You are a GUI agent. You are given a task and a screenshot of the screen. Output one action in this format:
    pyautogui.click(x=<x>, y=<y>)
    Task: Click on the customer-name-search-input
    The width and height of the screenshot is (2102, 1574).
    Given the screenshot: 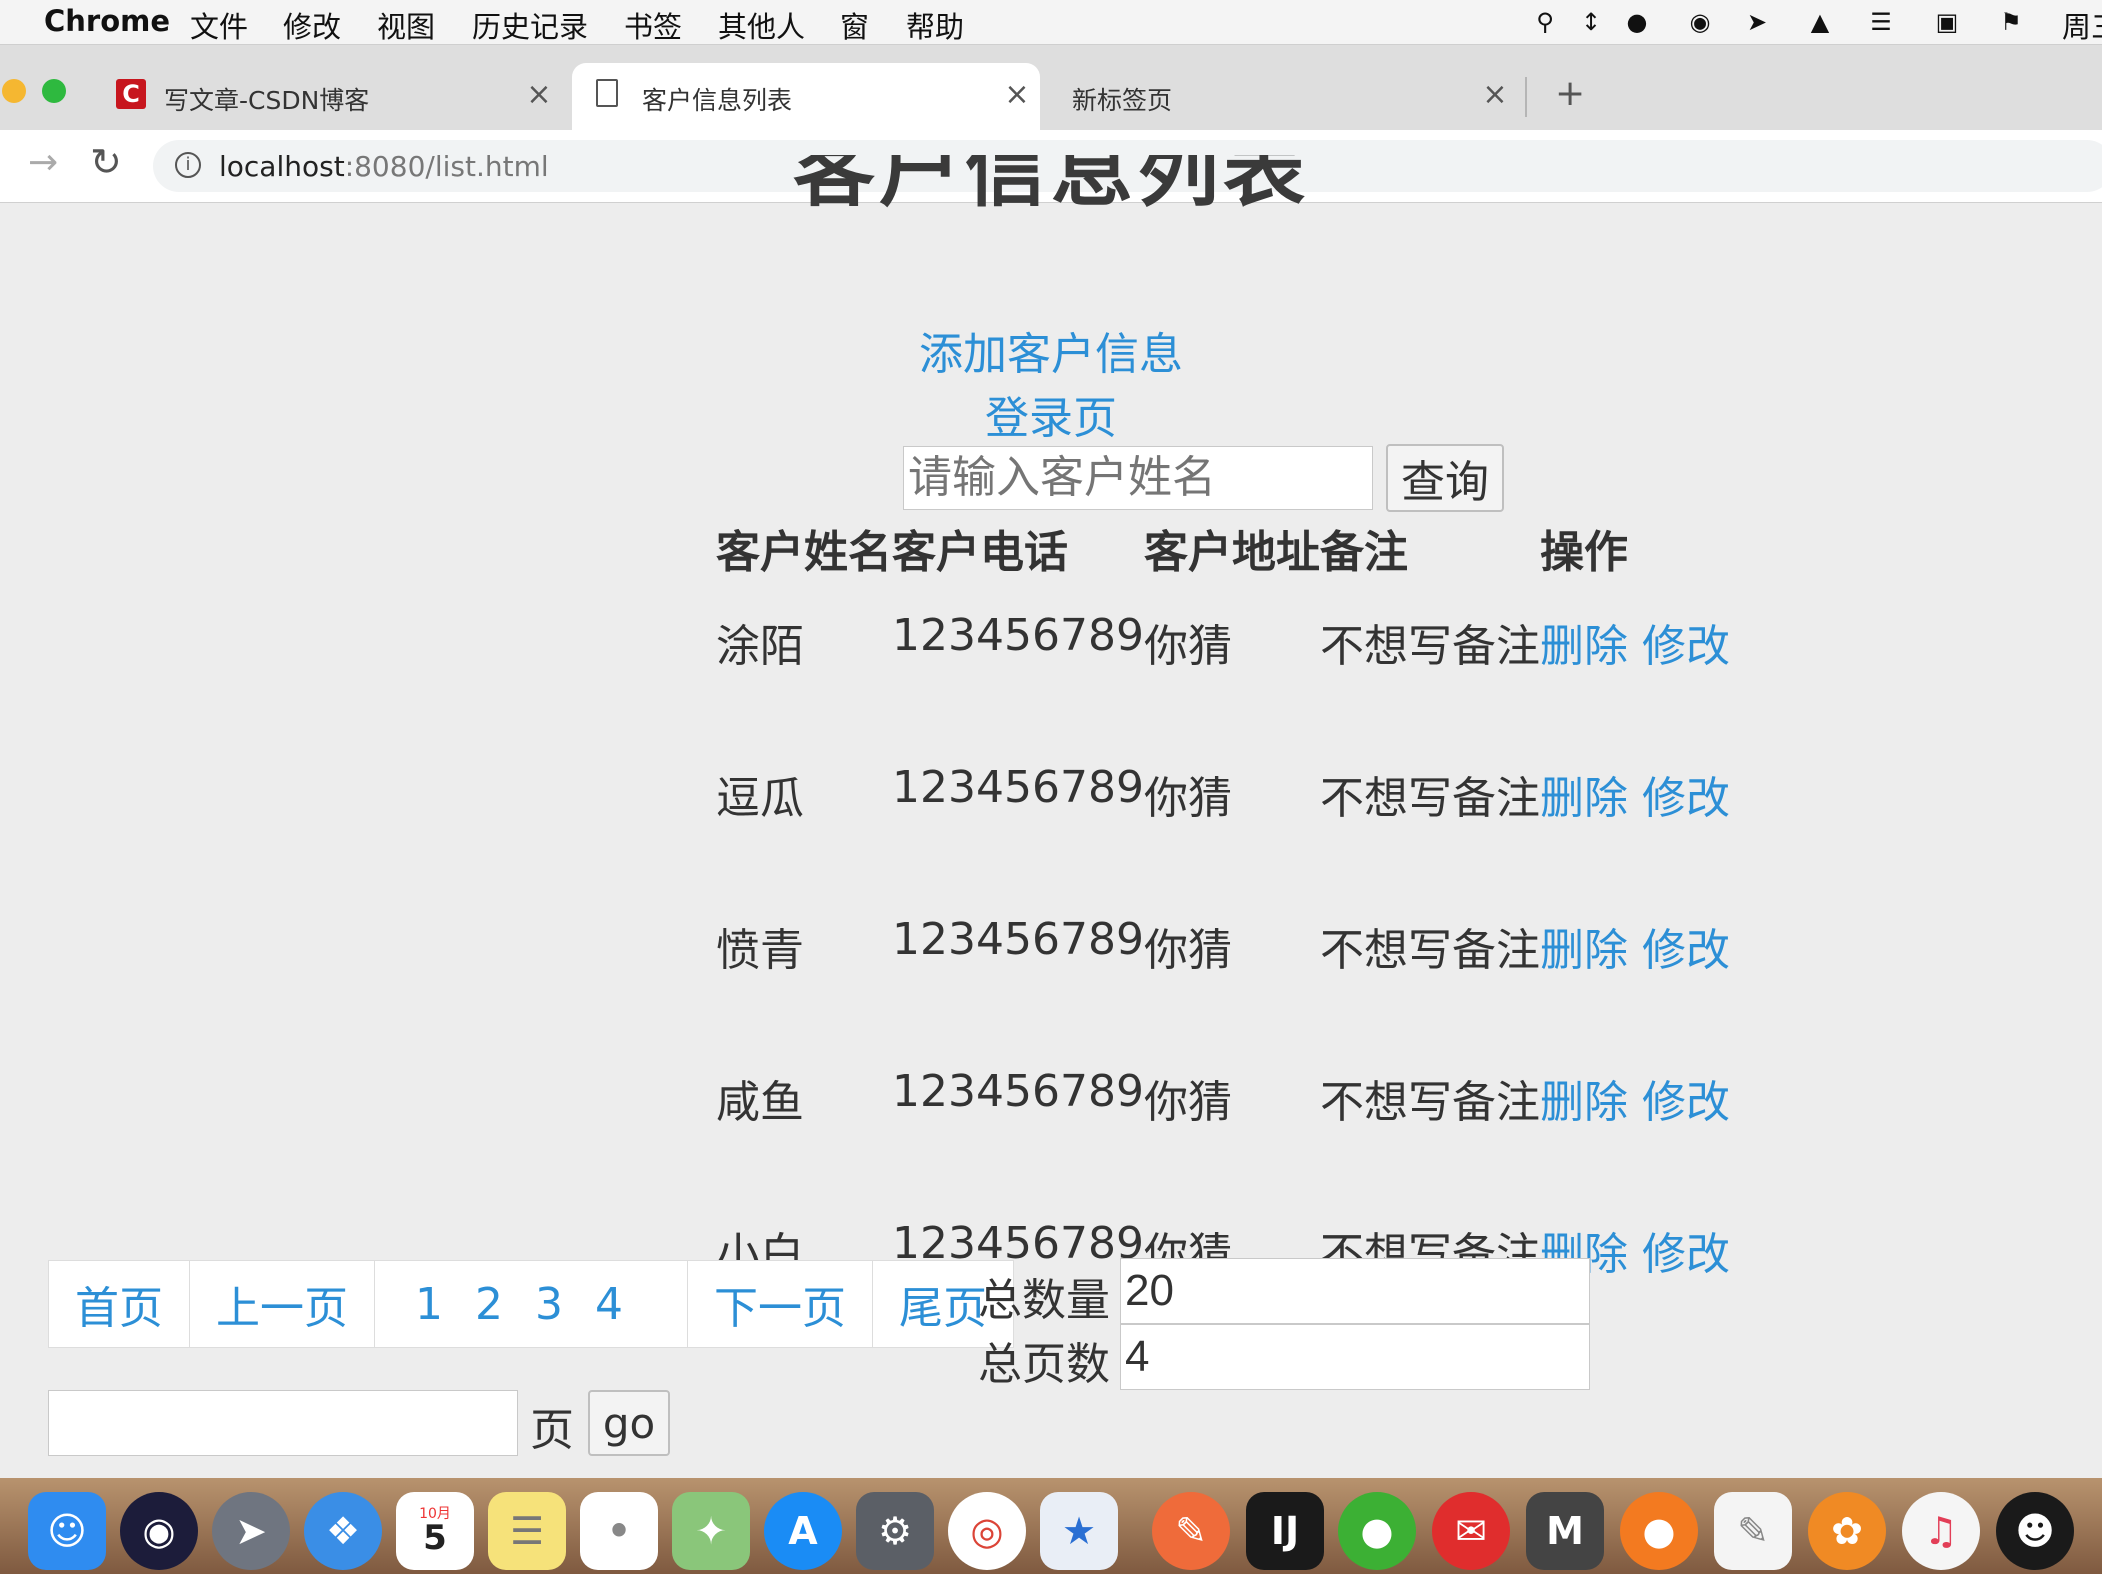 What is the action you would take?
    pyautogui.click(x=1138, y=478)
    